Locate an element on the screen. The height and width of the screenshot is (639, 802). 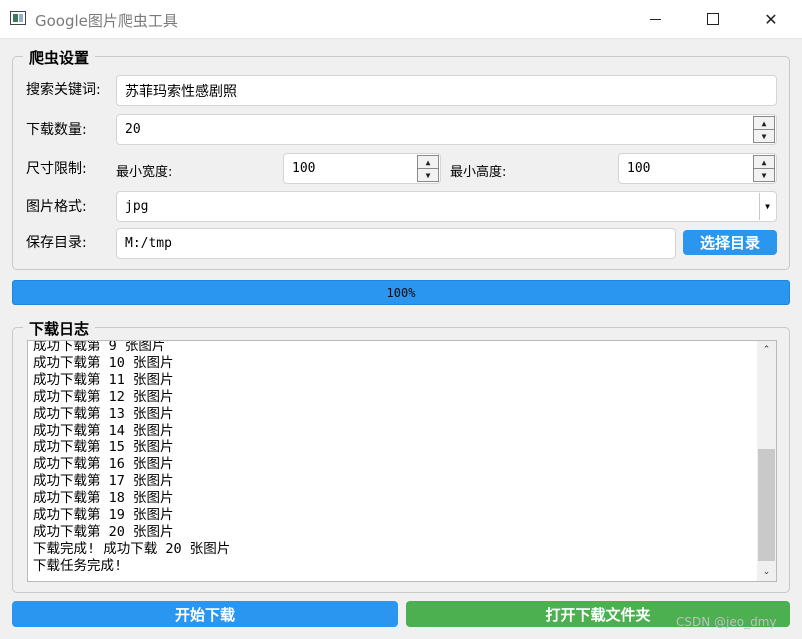
count-spin-buttons: ▲ ▼ is located at coordinates (764, 129).